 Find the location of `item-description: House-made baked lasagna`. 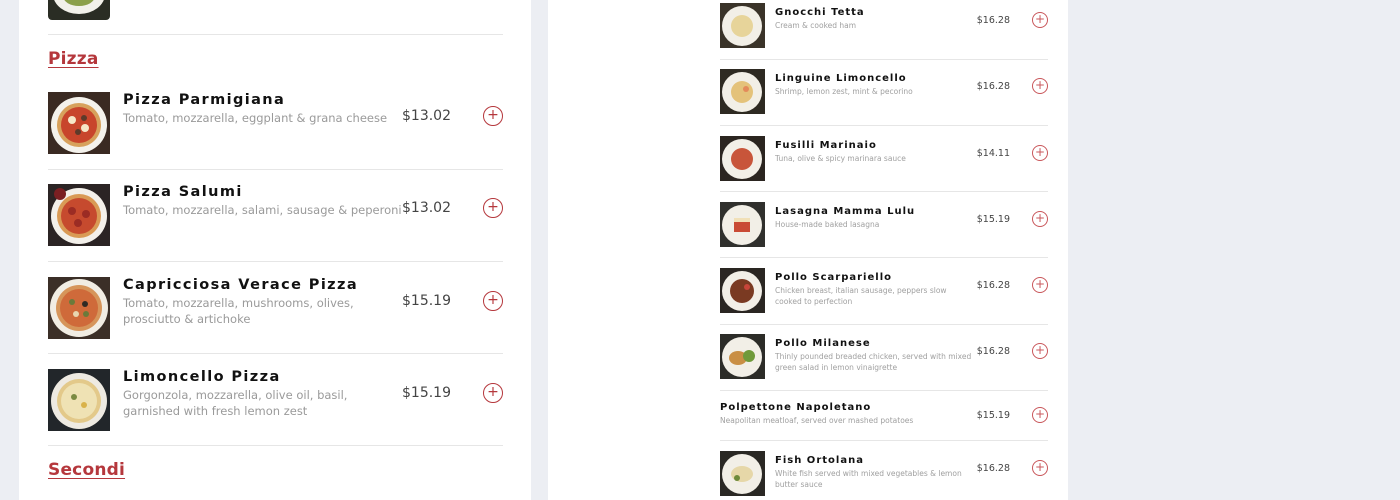

item-description: House-made baked lasagna is located at coordinates (827, 224).